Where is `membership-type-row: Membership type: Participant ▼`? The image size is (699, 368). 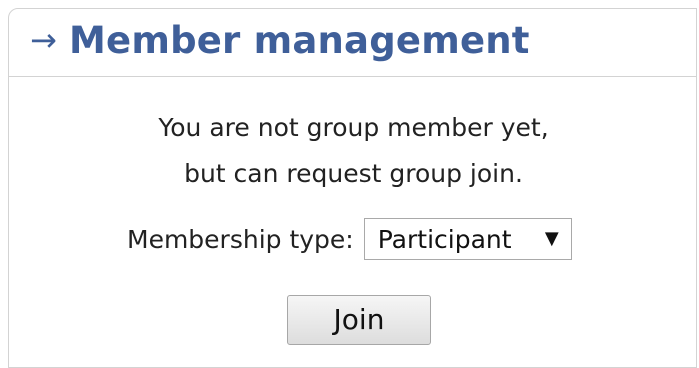 membership-type-row: Membership type: Participant ▼ is located at coordinates (349, 239).